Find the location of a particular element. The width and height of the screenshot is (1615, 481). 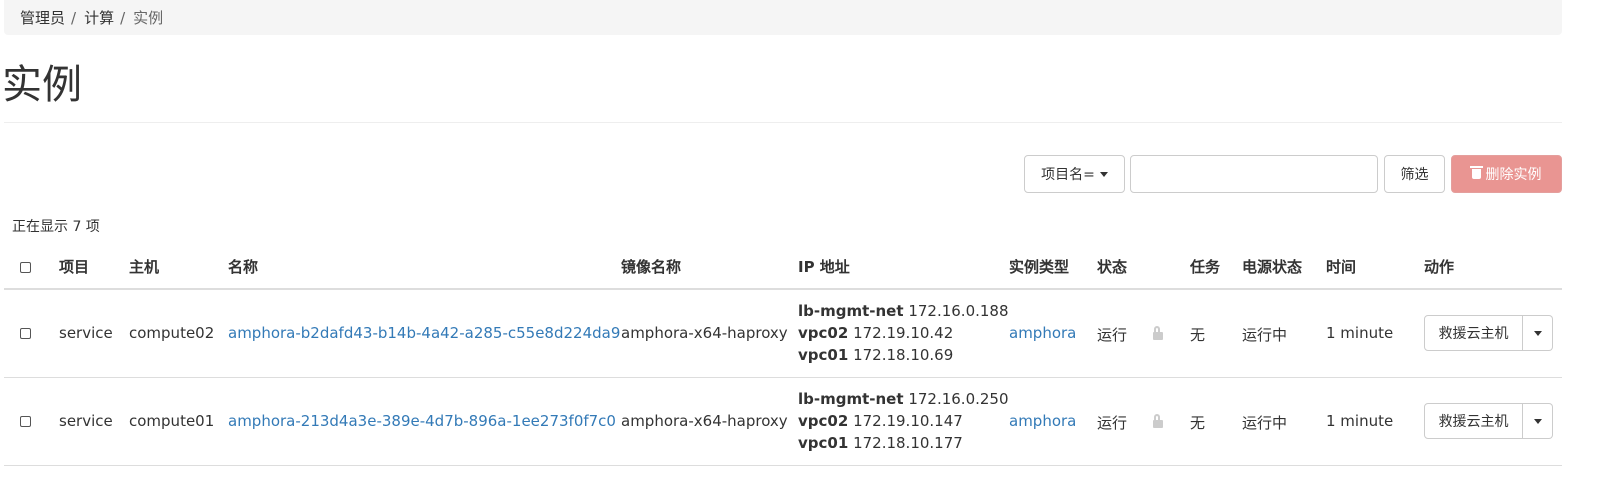

column-header-image: 镜像名称 is located at coordinates (651, 266).